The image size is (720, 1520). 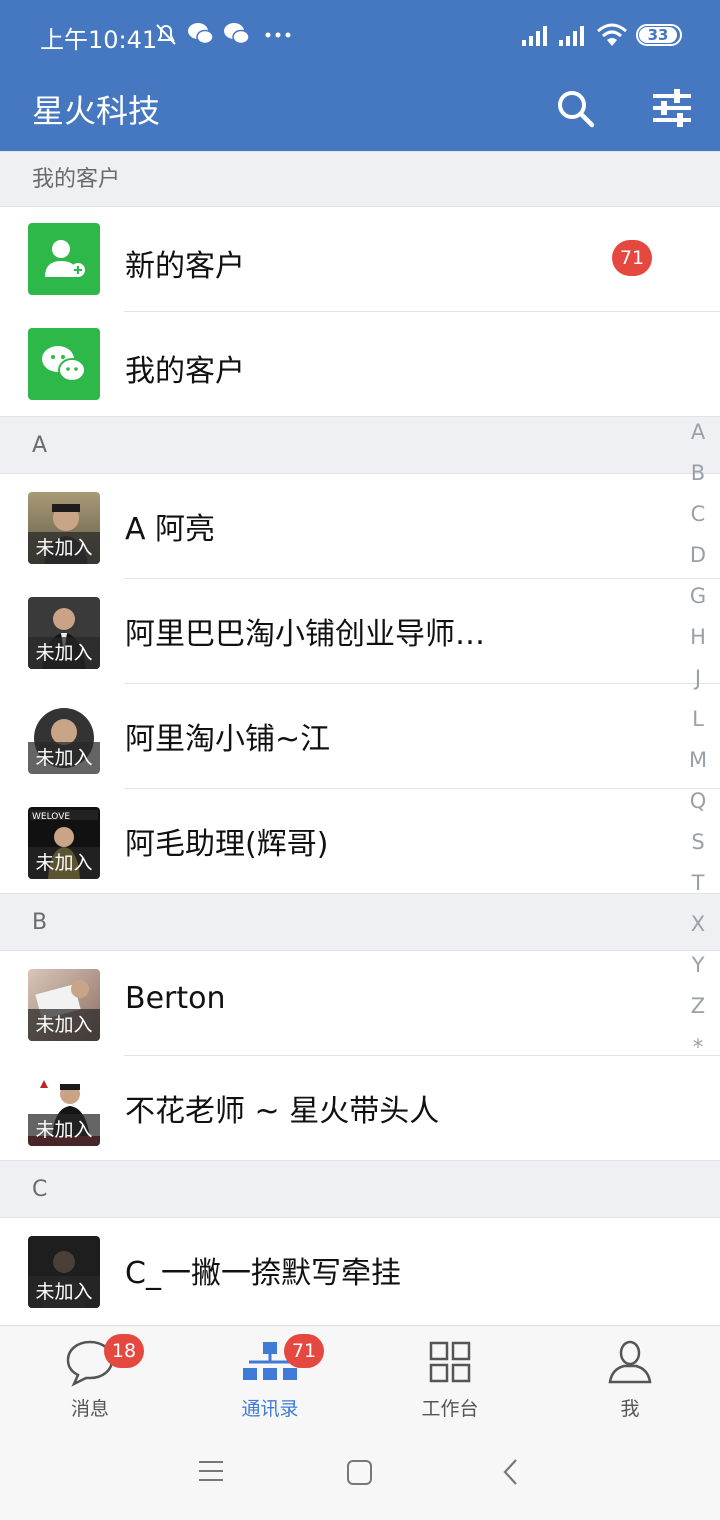 I want to click on index-letter: D, so click(x=698, y=555).